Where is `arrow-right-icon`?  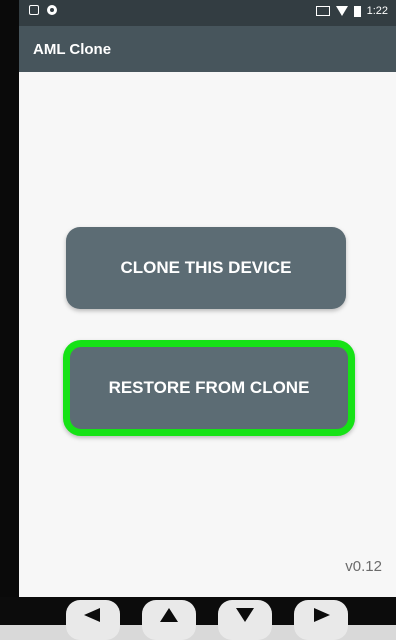 arrow-right-icon is located at coordinates (322, 615).